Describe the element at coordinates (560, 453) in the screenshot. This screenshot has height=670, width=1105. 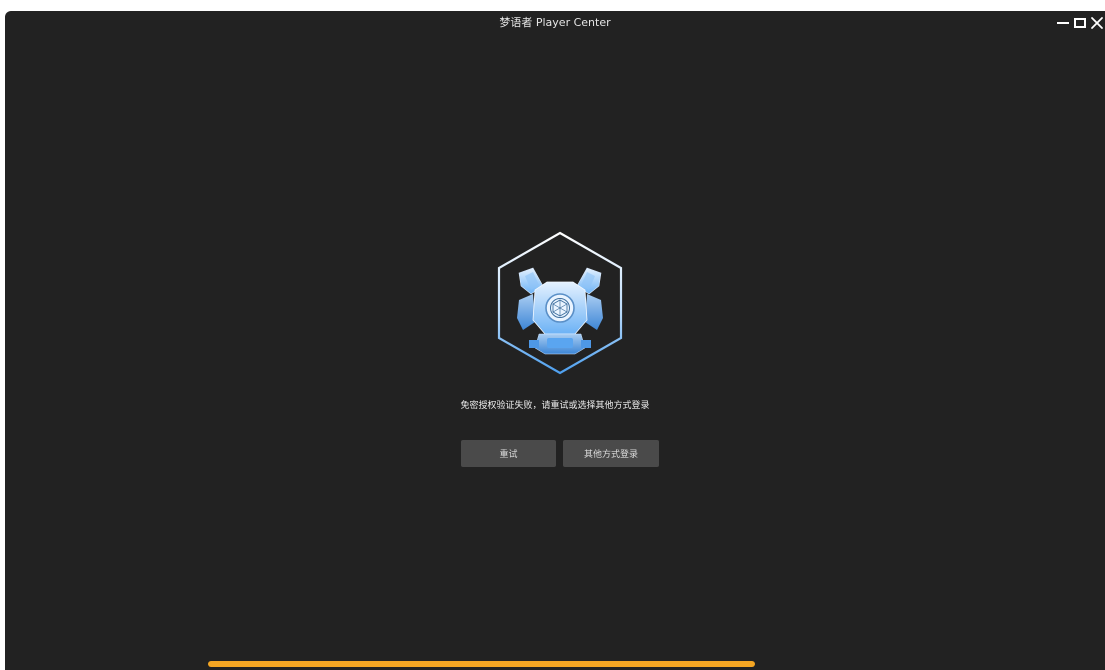
I see `action-buttons: 重试 其他方式登录` at that location.